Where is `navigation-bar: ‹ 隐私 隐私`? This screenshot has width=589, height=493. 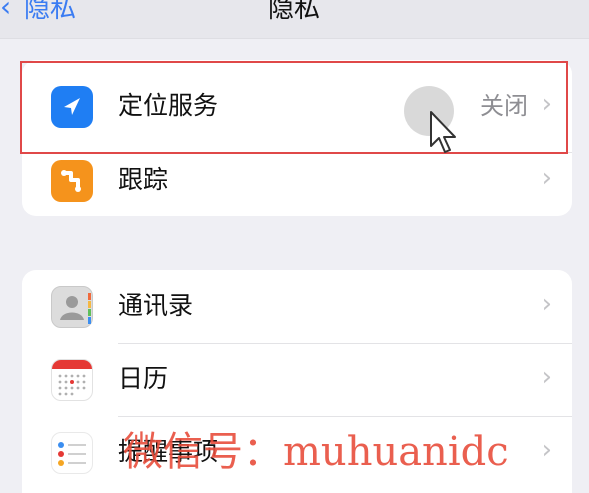 navigation-bar: ‹ 隐私 隐私 is located at coordinates (294, 19).